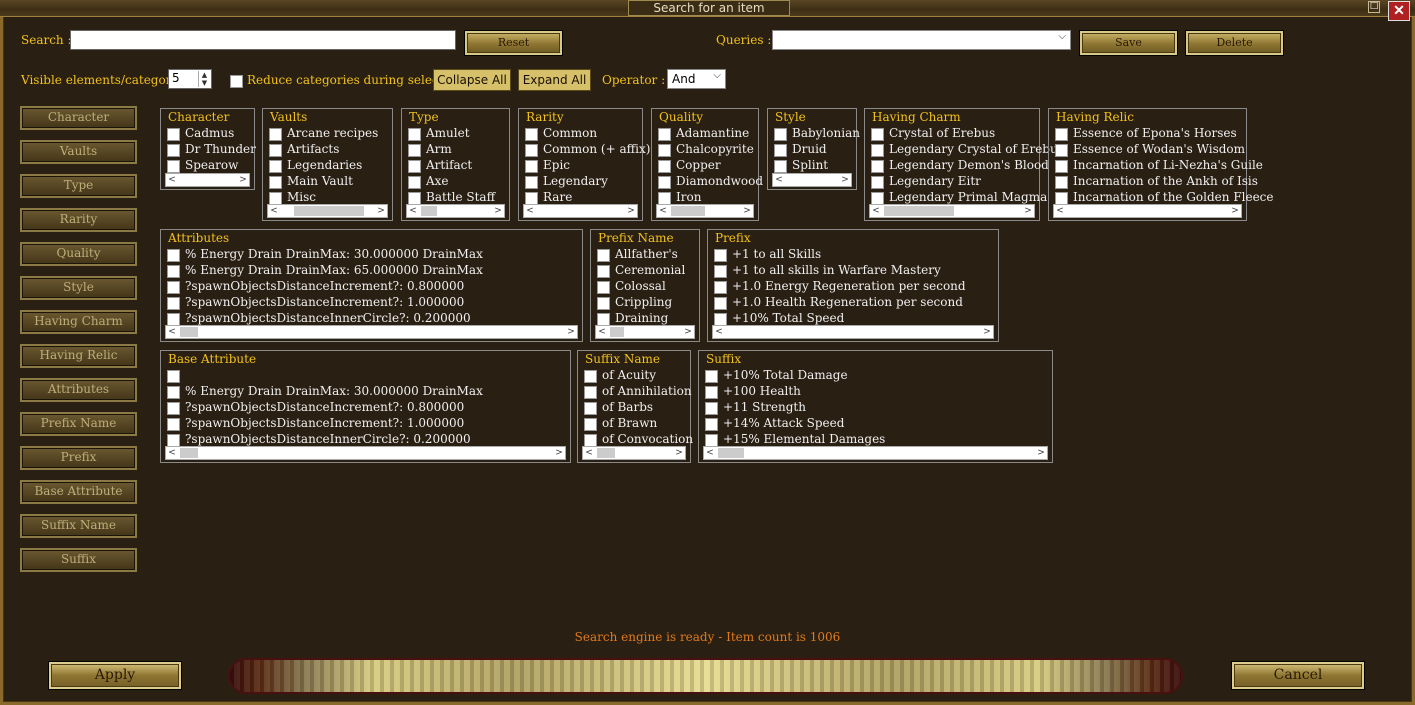 The image size is (1415, 705). I want to click on sidebar-item-prefix-name: Prefix Name, so click(78, 424).